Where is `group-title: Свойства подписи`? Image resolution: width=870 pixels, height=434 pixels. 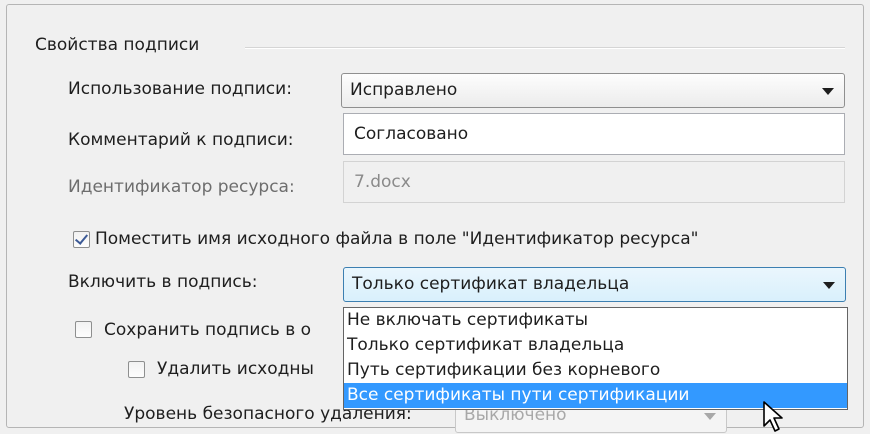
group-title: Свойства подписи is located at coordinates (117, 45).